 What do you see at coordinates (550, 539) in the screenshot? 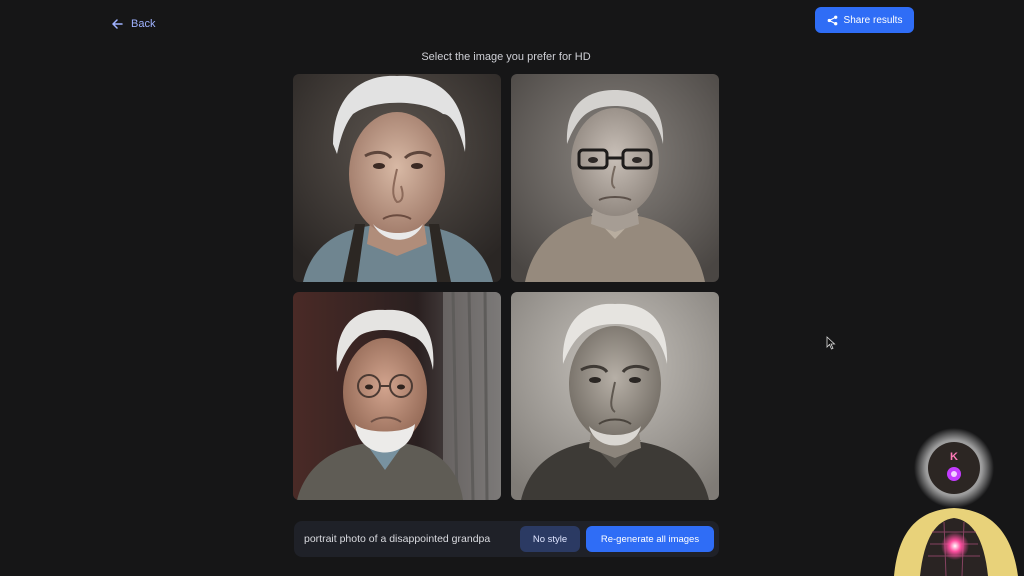
I see `style-selector-button: No style` at bounding box center [550, 539].